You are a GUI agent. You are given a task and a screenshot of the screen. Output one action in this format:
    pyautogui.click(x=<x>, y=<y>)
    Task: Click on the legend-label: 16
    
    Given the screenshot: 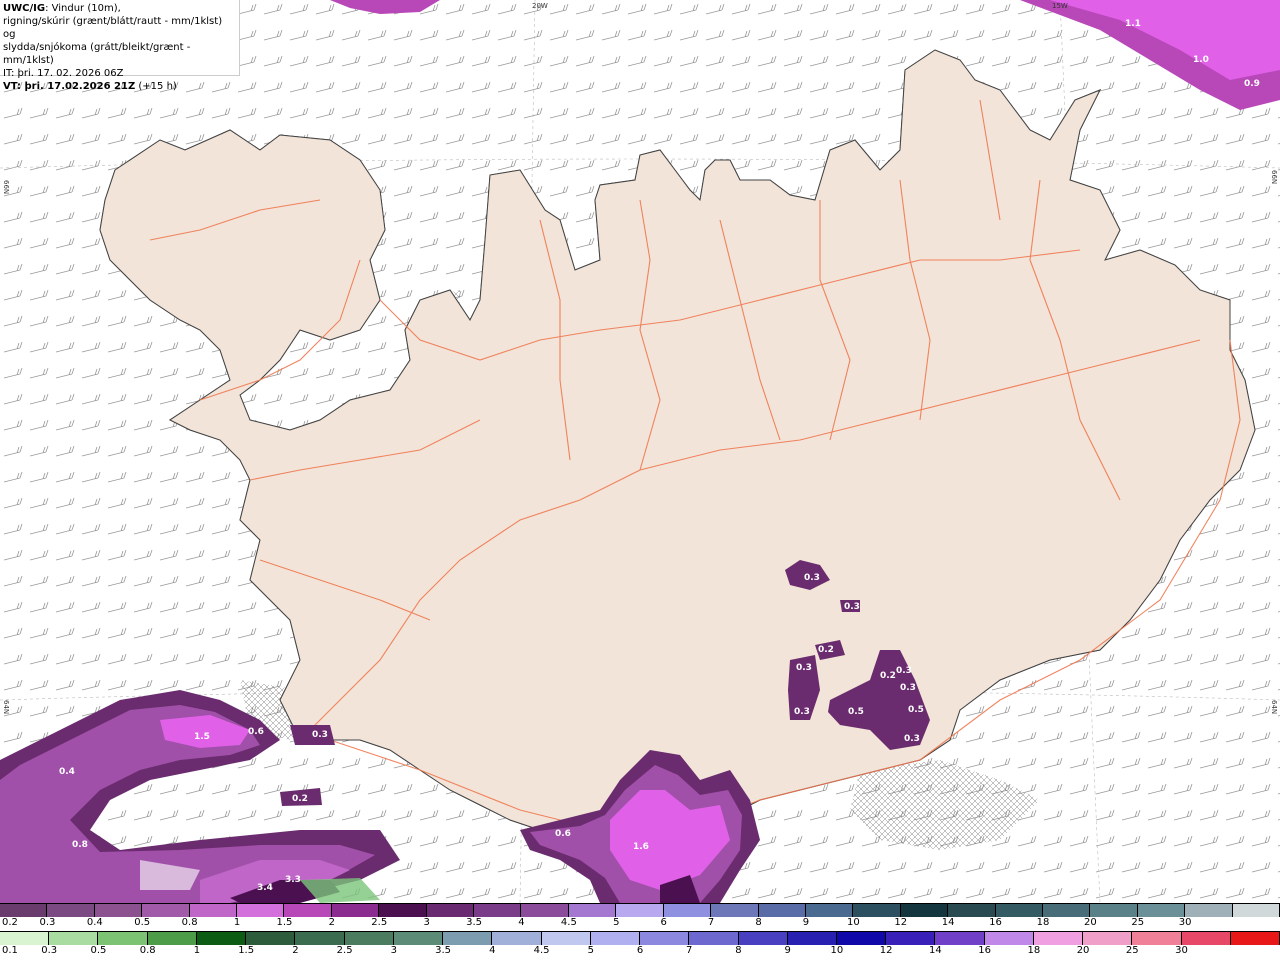 What is the action you would take?
    pyautogui.click(x=995, y=922)
    